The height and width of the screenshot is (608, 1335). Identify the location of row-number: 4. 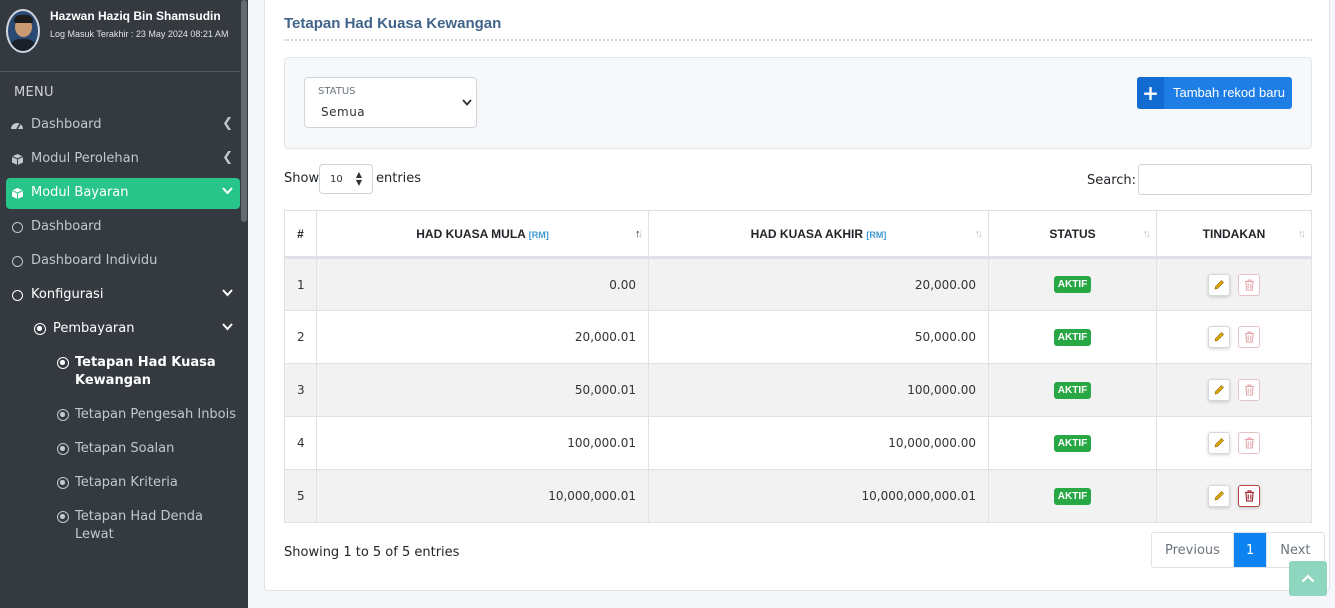
(300, 443).